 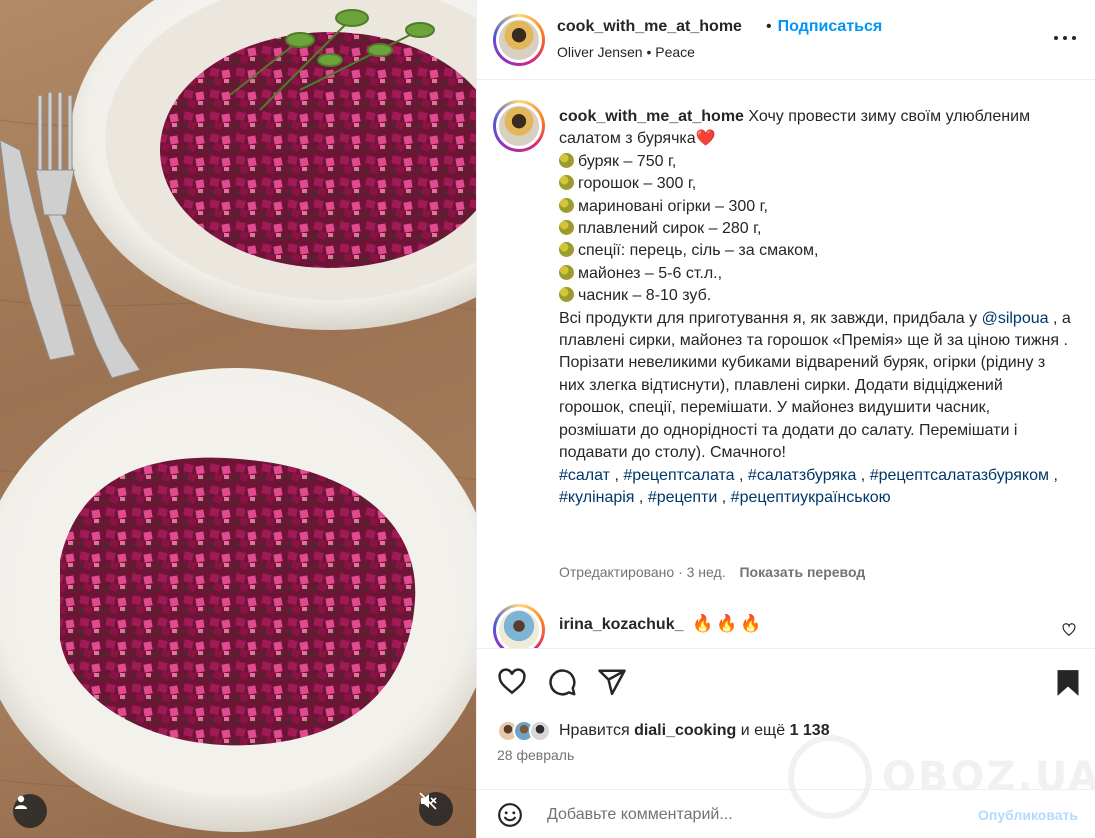 What do you see at coordinates (612, 682) in the screenshot?
I see `share-icon` at bounding box center [612, 682].